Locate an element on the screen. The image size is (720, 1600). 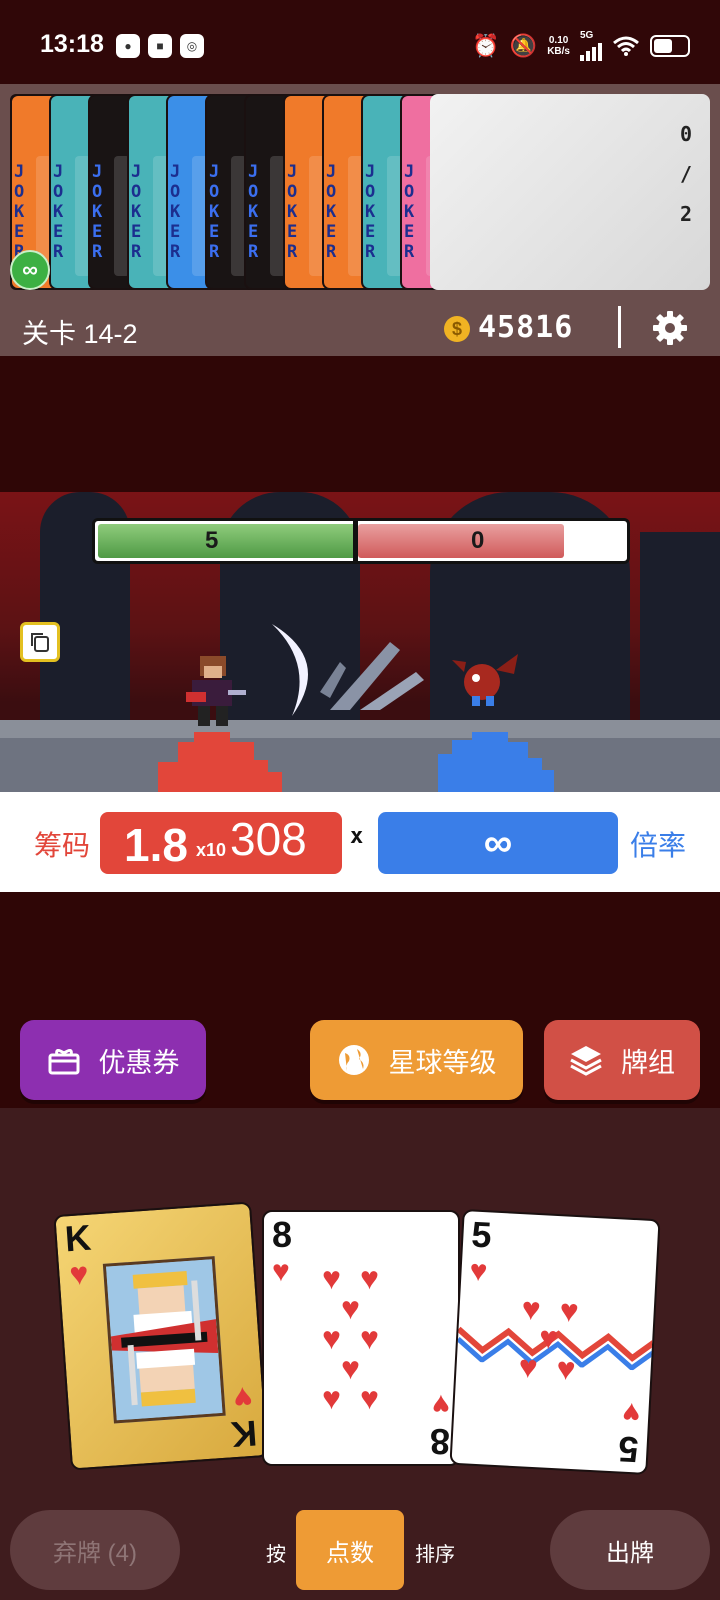
chips-box: 1.8 x10 308 is located at coordinates (221, 843).